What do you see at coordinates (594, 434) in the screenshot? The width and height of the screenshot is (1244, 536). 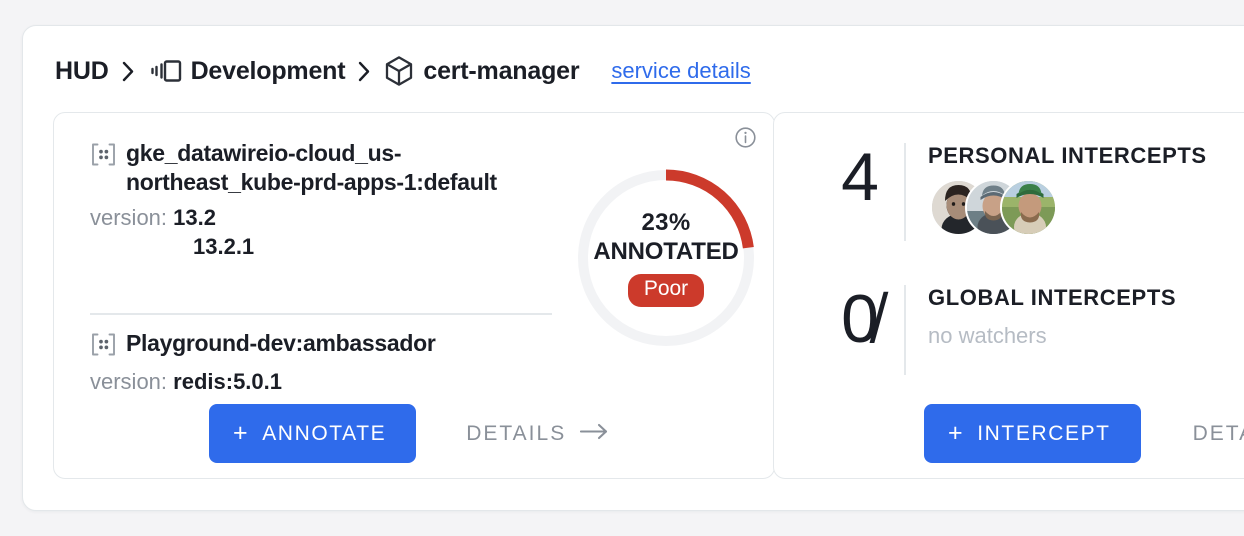 I see `arrow-right-icon` at bounding box center [594, 434].